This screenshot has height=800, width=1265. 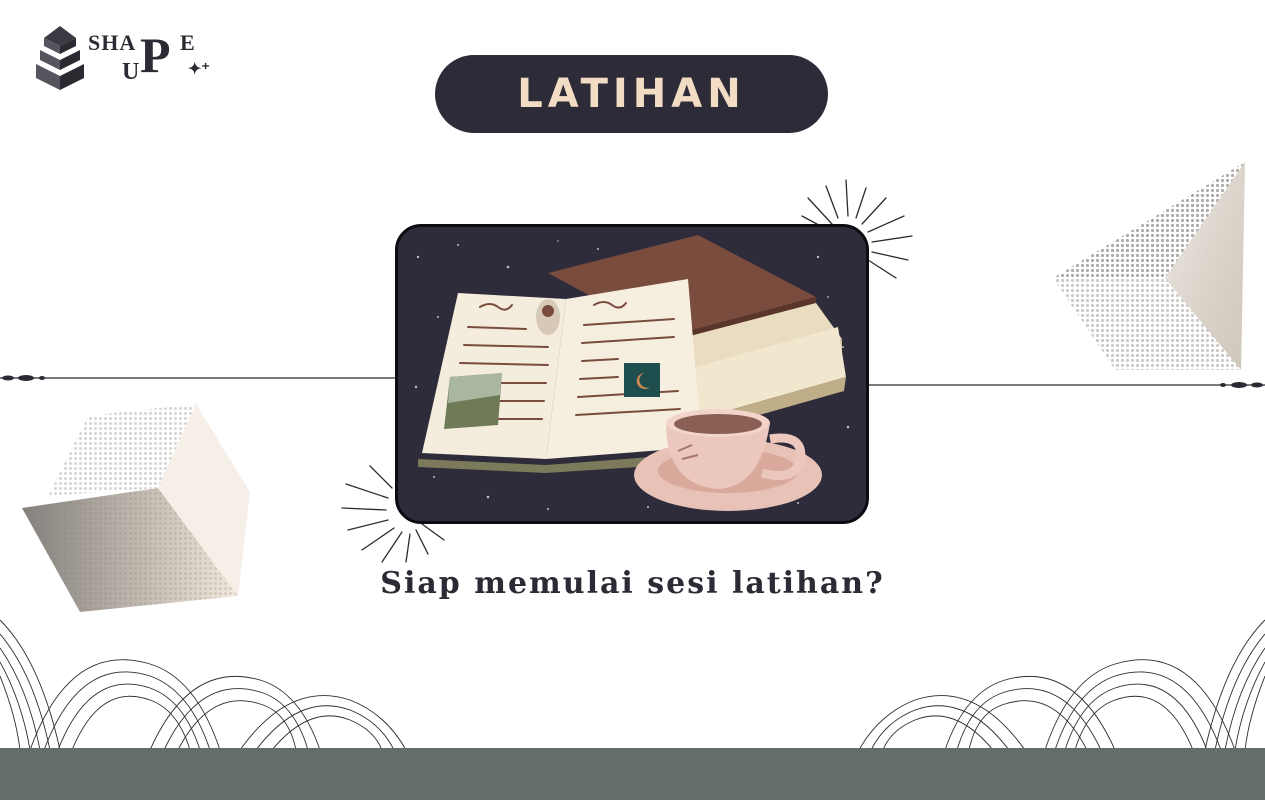 I want to click on books-and-coffee-icon, so click(x=632, y=373).